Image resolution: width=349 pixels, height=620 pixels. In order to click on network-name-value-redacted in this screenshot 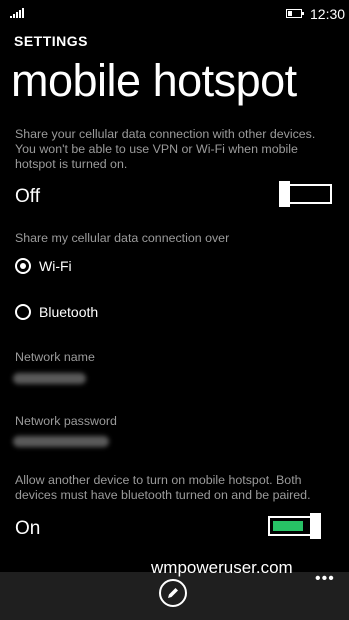, I will do `click(49, 378)`.